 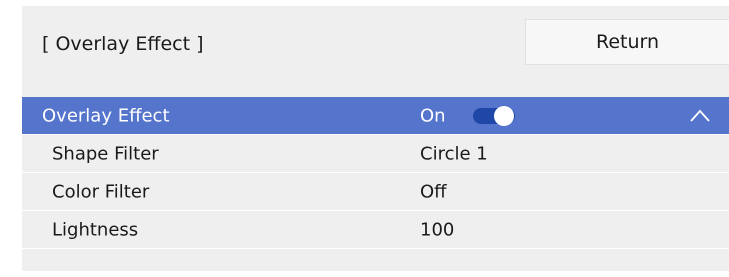 I want to click on menu-item-lightness: Lightness 100, so click(x=375, y=230).